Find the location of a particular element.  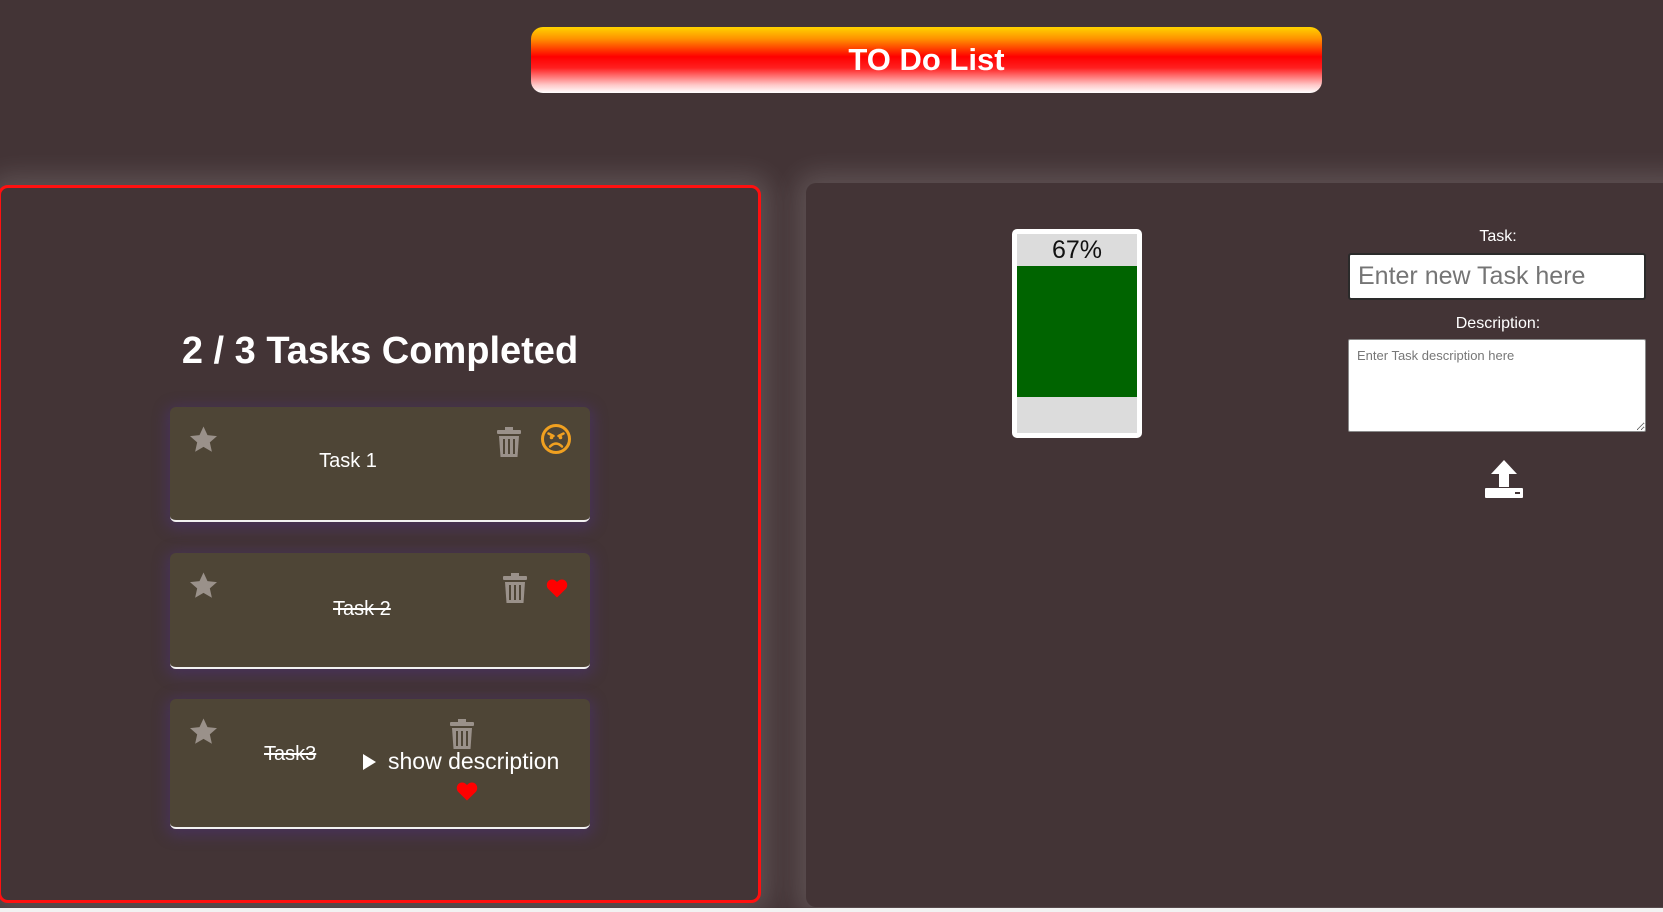

show-description-toggle: show description is located at coordinates (461, 761).